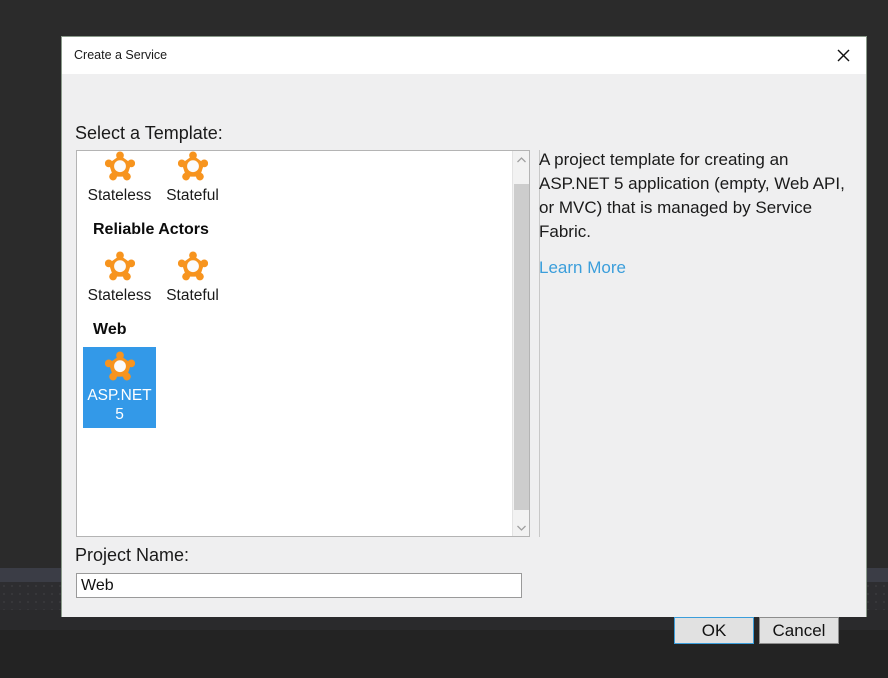 The image size is (888, 678). I want to click on scrollbar-thumb, so click(521, 347).